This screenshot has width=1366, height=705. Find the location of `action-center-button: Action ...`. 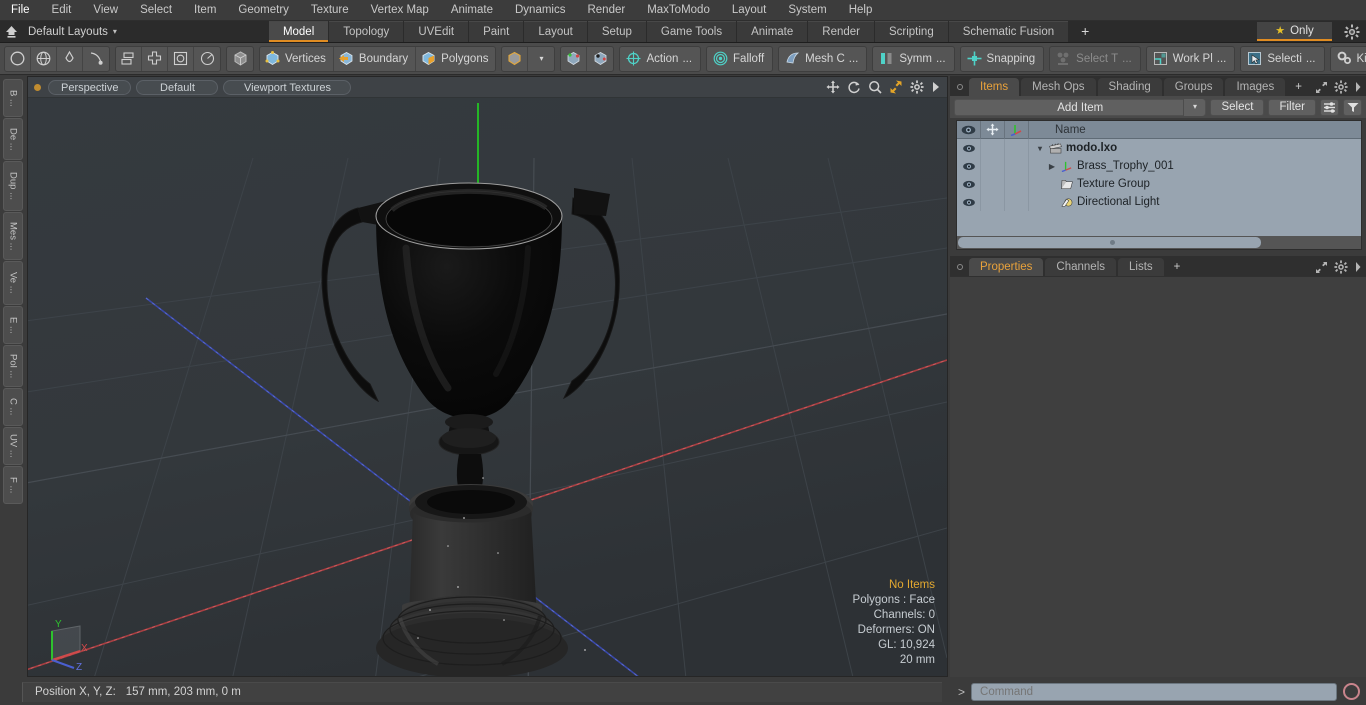

action-center-button: Action ... is located at coordinates (660, 58).